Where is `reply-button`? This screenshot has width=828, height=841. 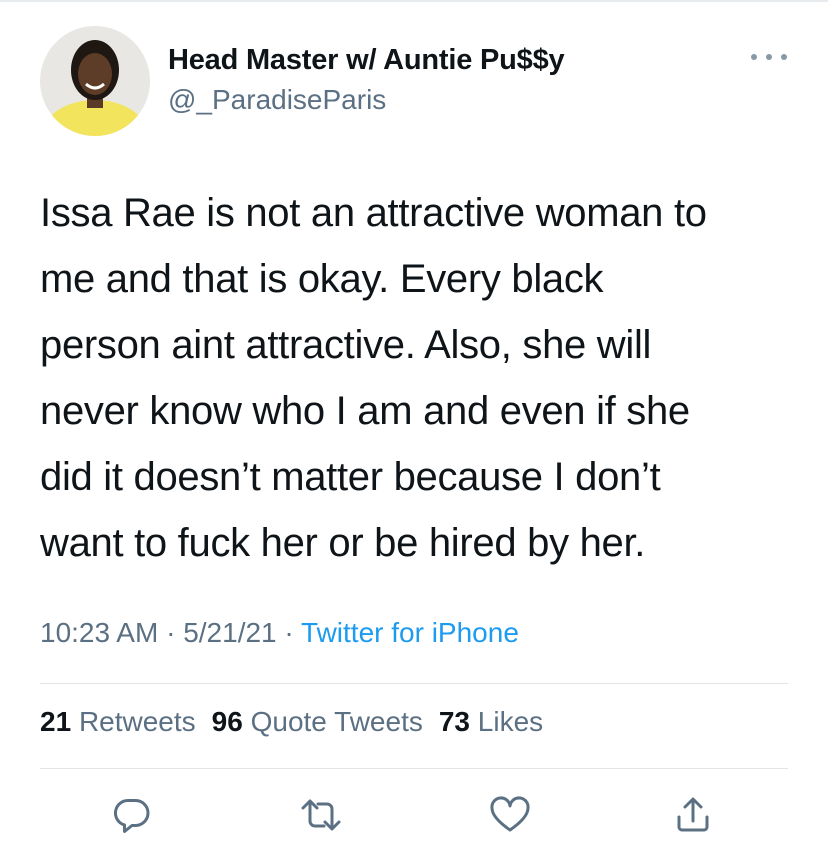
reply-button is located at coordinates (132, 815).